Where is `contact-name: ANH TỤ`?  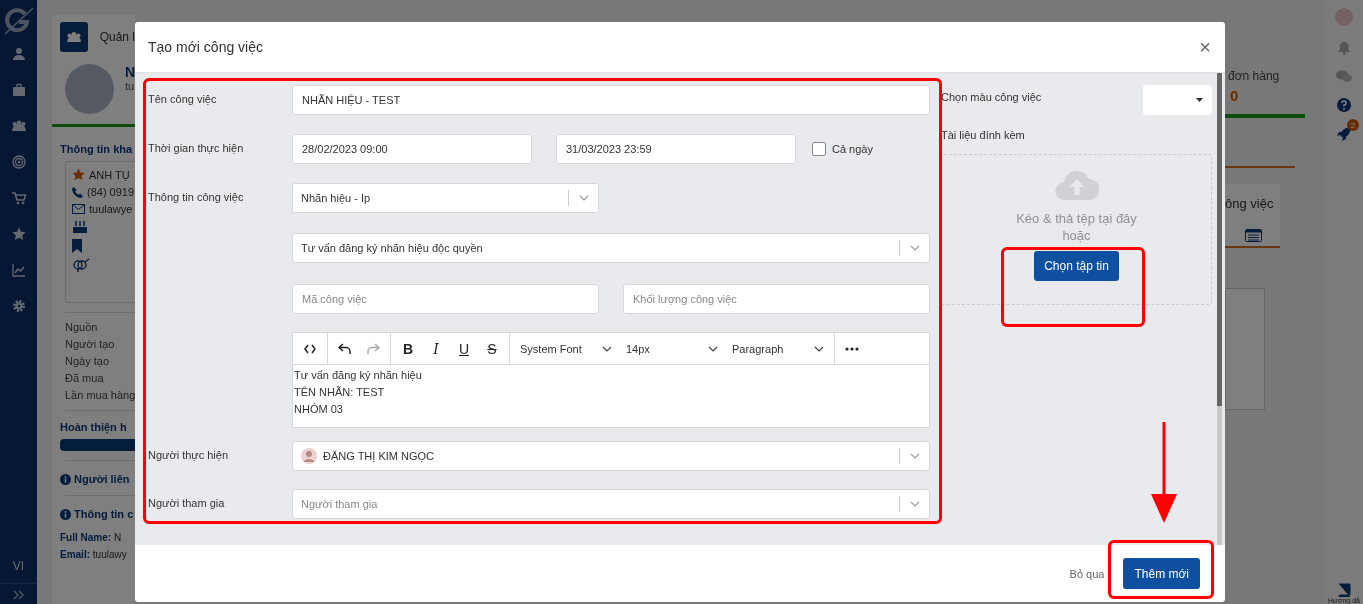
contact-name: ANH TỤ is located at coordinates (109, 174).